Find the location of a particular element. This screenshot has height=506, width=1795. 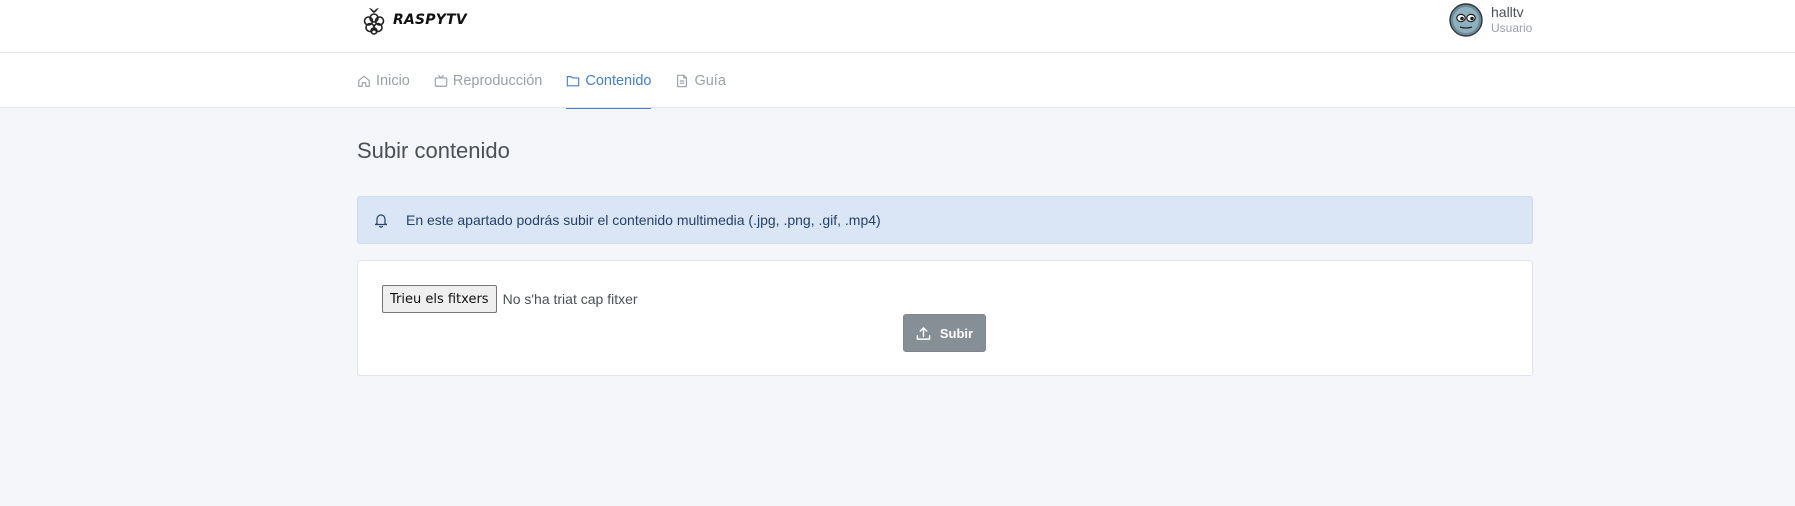

user-info: halltv Usuario is located at coordinates (1511, 20).